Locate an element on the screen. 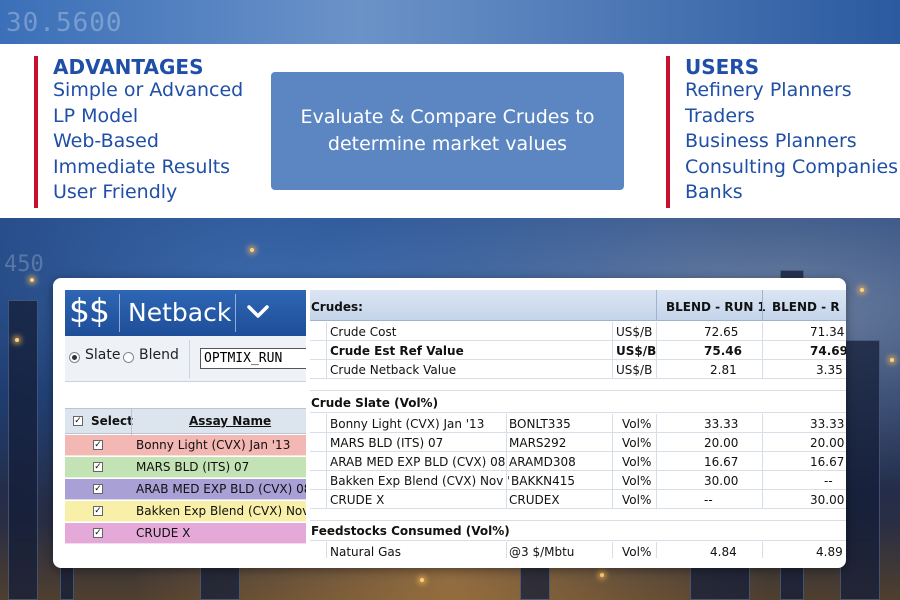  radio-slate-label: Slate is located at coordinates (102, 355).